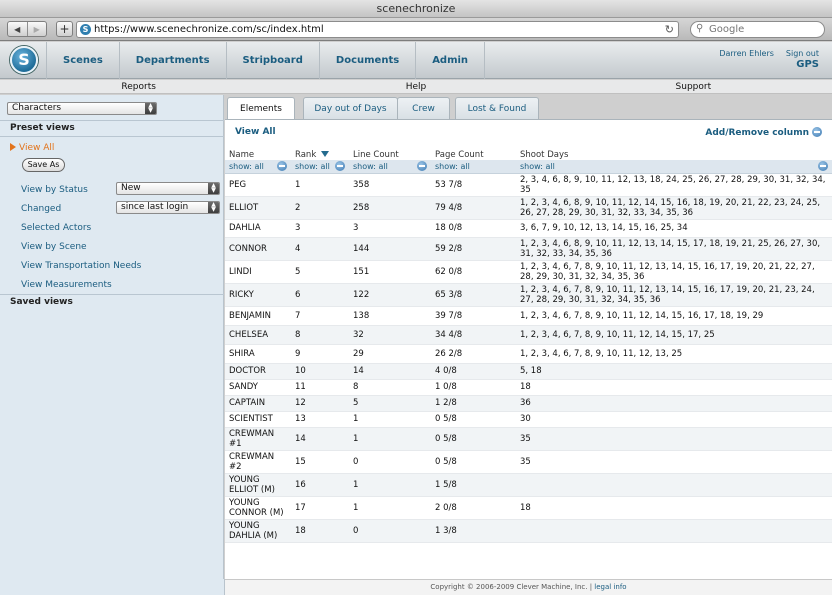 Image resolution: width=832 pixels, height=595 pixels. Describe the element at coordinates (82, 108) in the screenshot. I see `category-select: Characters ▲ ▼` at that location.